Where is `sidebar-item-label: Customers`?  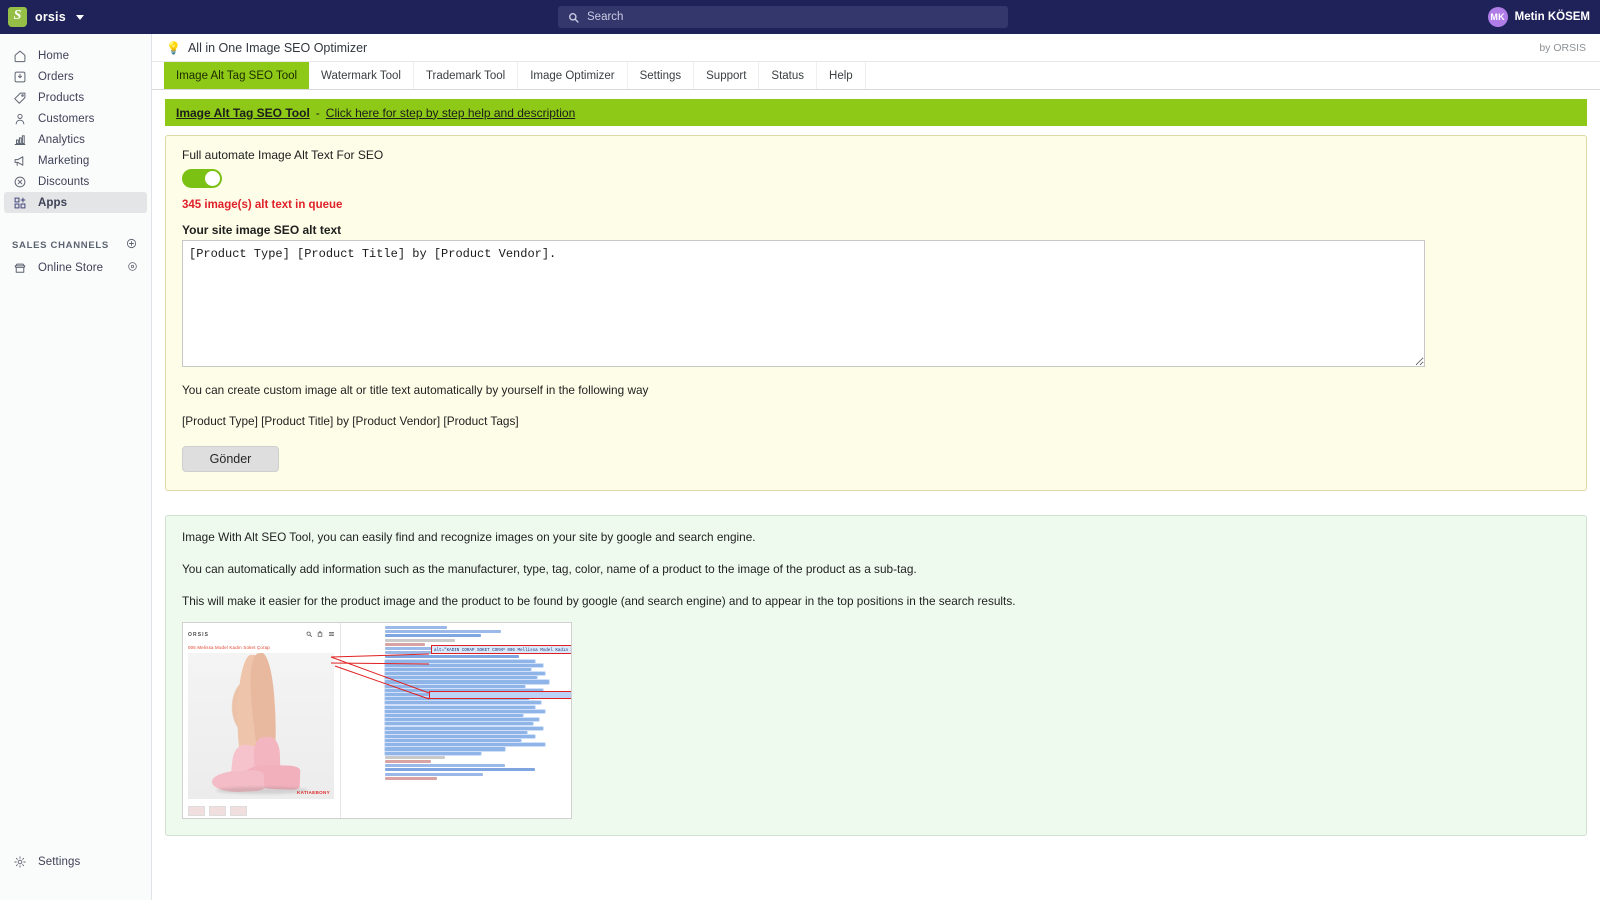 sidebar-item-label: Customers is located at coordinates (66, 118).